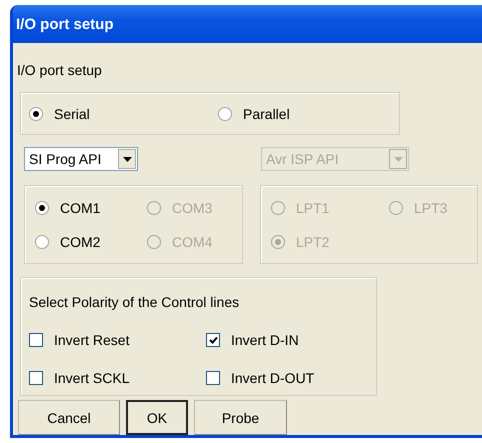 The height and width of the screenshot is (443, 482). I want to click on radio-label: Parallel, so click(266, 114).